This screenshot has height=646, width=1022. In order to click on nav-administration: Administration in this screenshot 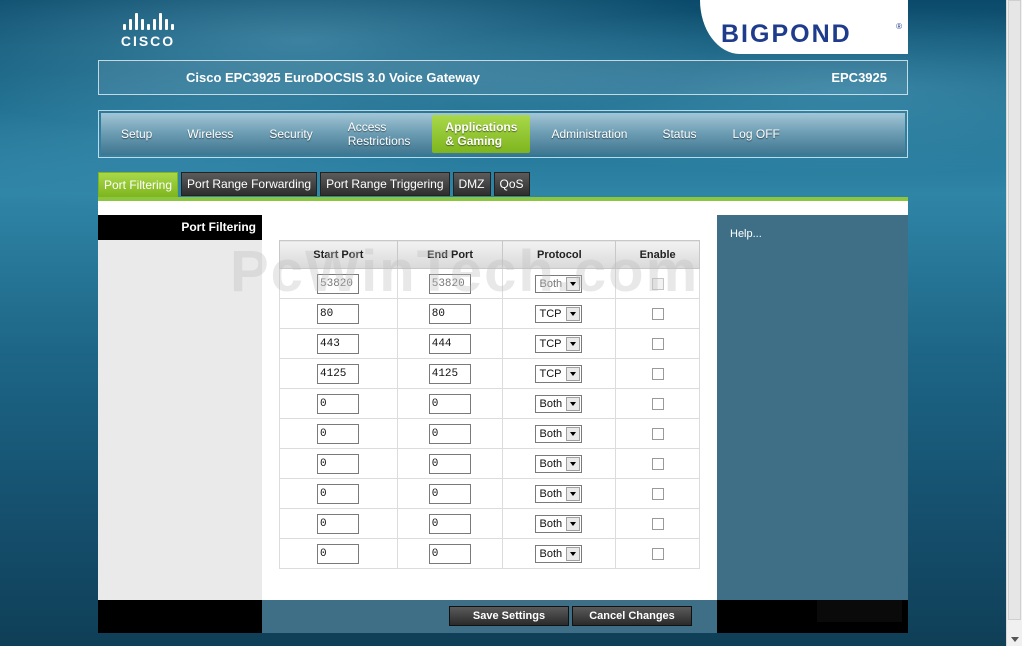, I will do `click(589, 134)`.